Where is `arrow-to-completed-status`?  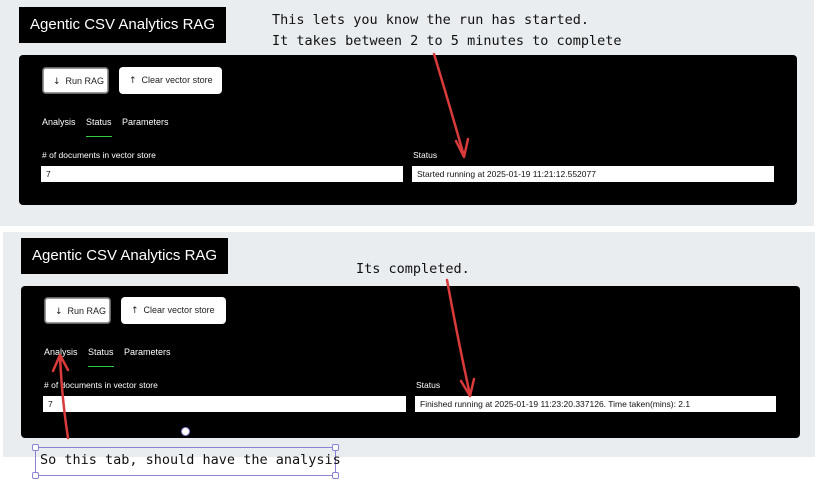
arrow-to-completed-status is located at coordinates (458, 337).